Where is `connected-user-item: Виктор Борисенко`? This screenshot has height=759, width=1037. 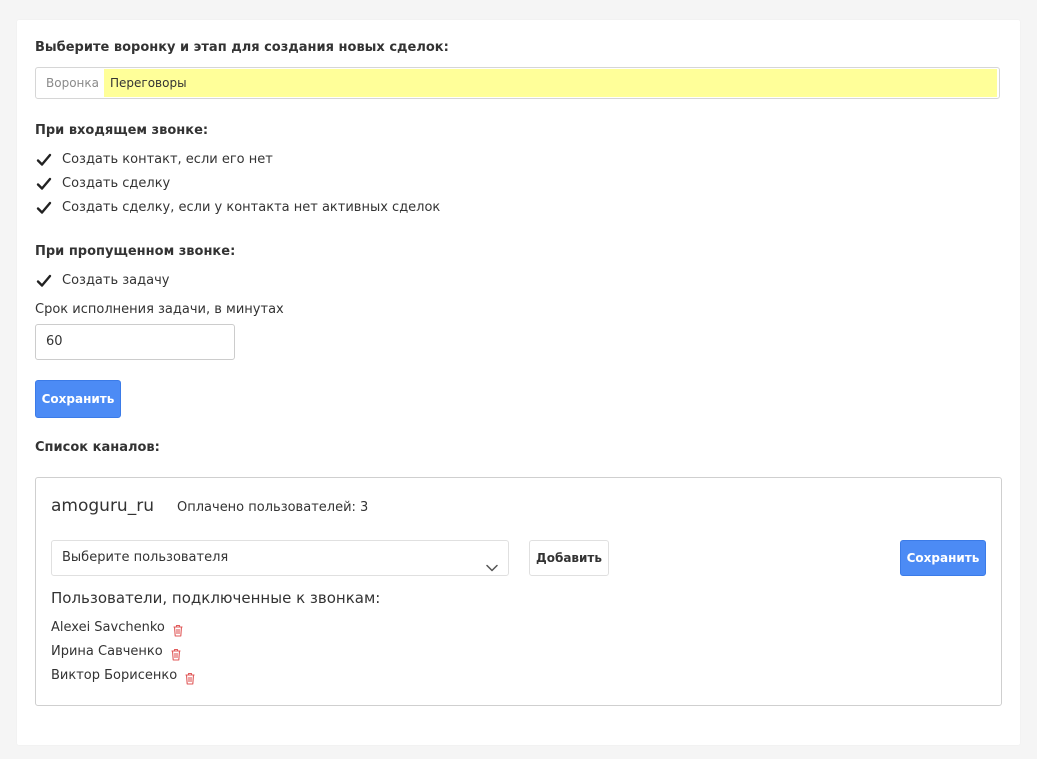
connected-user-item: Виктор Борисенко is located at coordinates (123, 676).